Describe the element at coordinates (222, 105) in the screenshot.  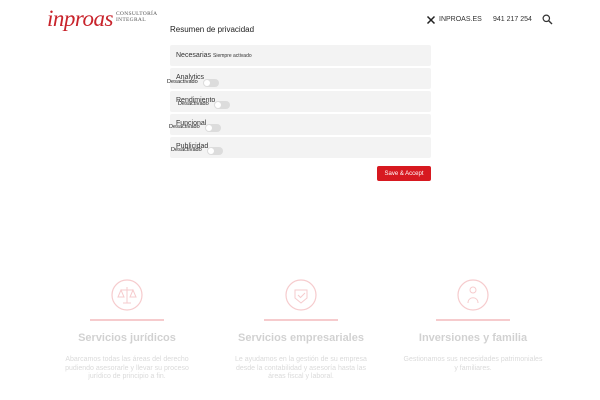
I see `performance-toggle` at that location.